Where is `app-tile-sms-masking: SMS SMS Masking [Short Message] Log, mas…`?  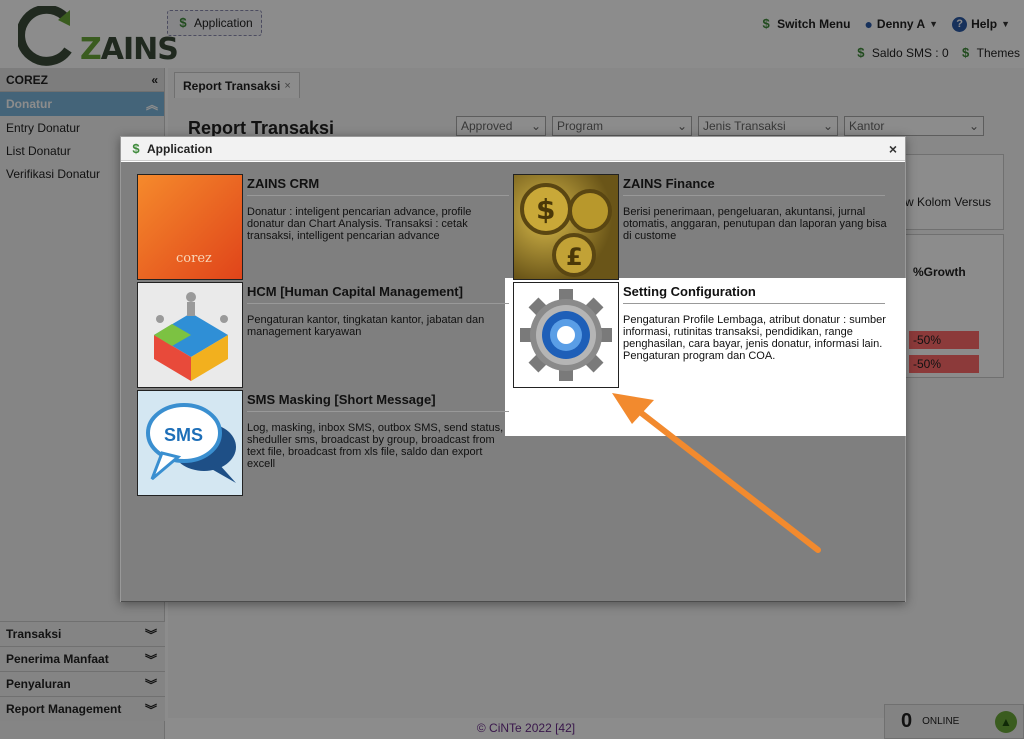
app-tile-sms-masking: SMS SMS Masking [Short Message] Log, mas… is located at coordinates (324, 443).